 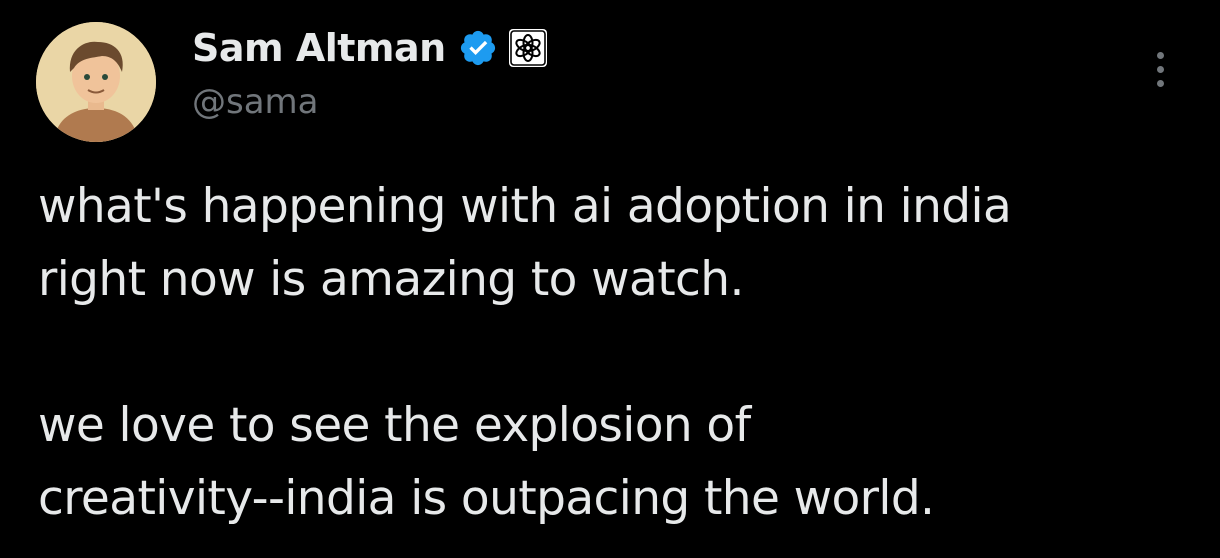 I want to click on avatar, so click(x=96, y=82).